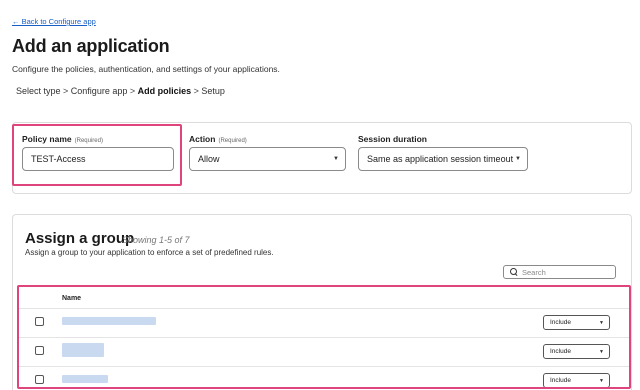 This screenshot has width=640, height=390. I want to click on session-duration-label: Session duration, so click(392, 139).